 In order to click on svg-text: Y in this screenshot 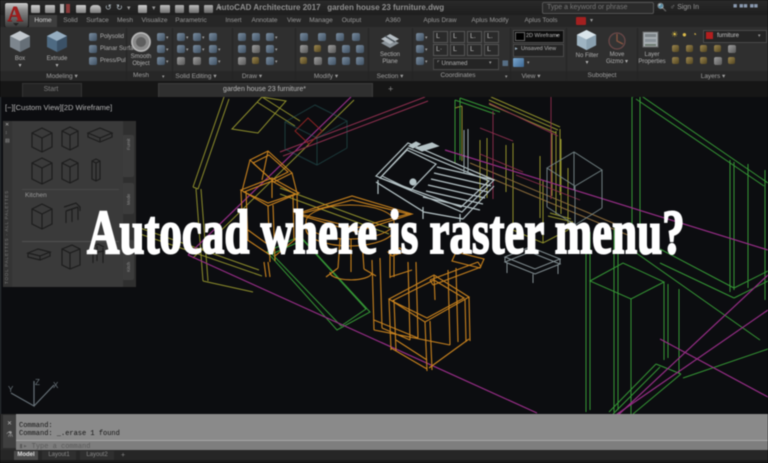, I will do `click(11, 389)`.